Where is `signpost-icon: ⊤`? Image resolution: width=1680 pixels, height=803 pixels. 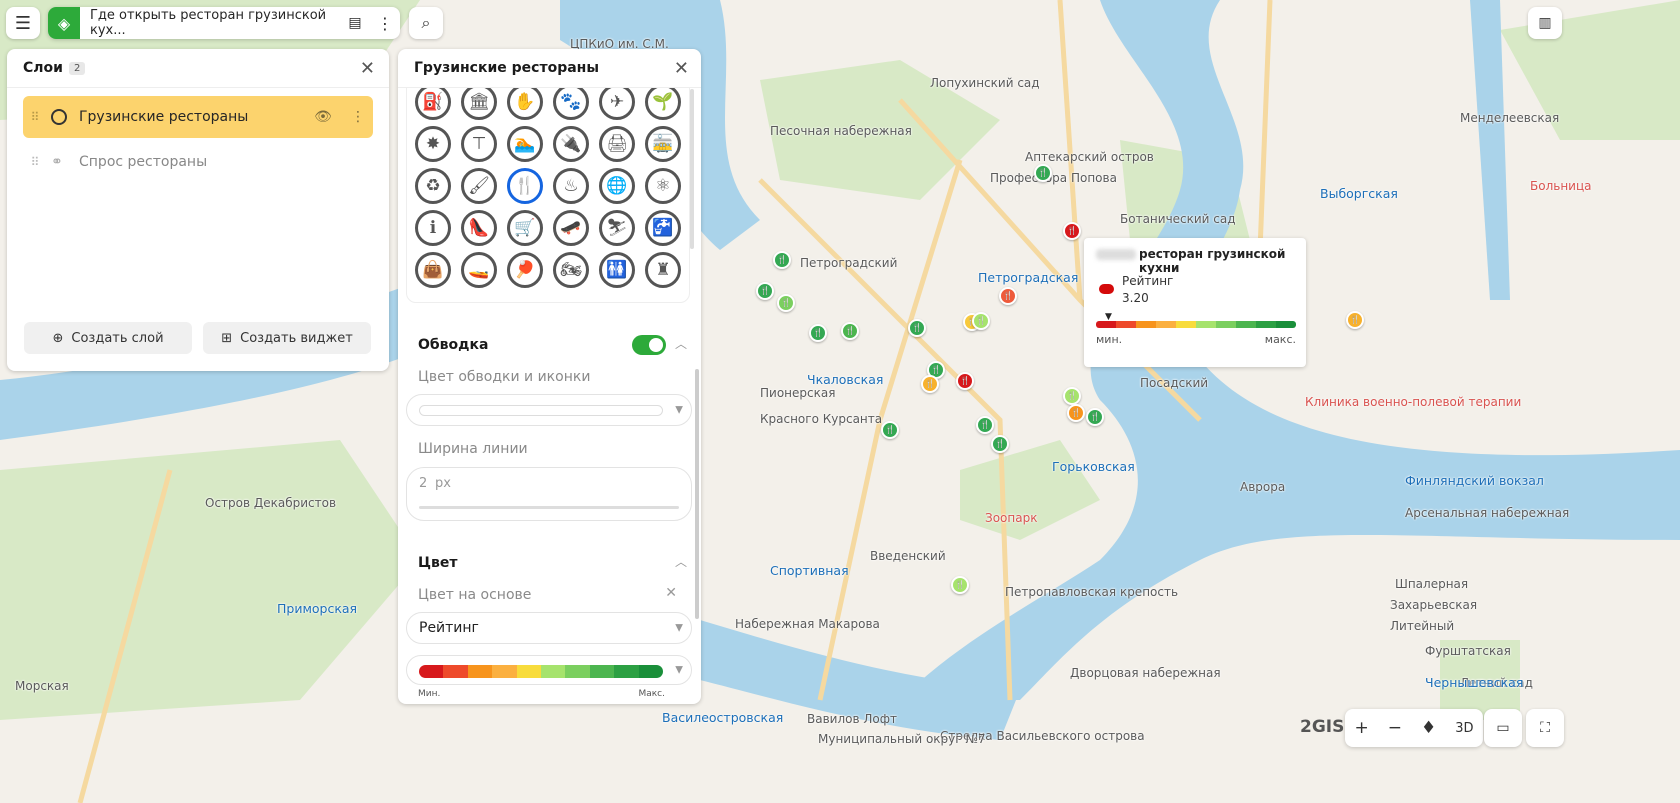
signpost-icon: ⊤ is located at coordinates (479, 144).